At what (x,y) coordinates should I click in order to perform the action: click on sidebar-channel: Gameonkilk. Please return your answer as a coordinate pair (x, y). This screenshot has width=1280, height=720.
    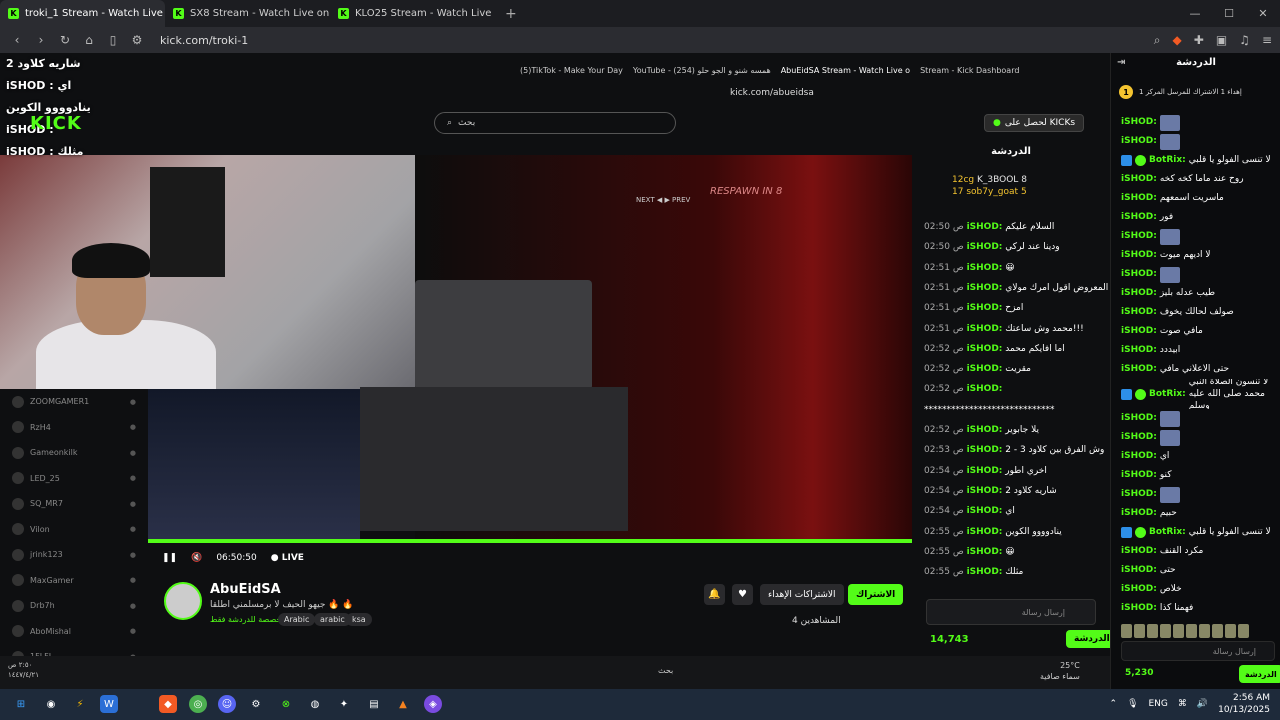
    Looking at the image, I should click on (74, 453).